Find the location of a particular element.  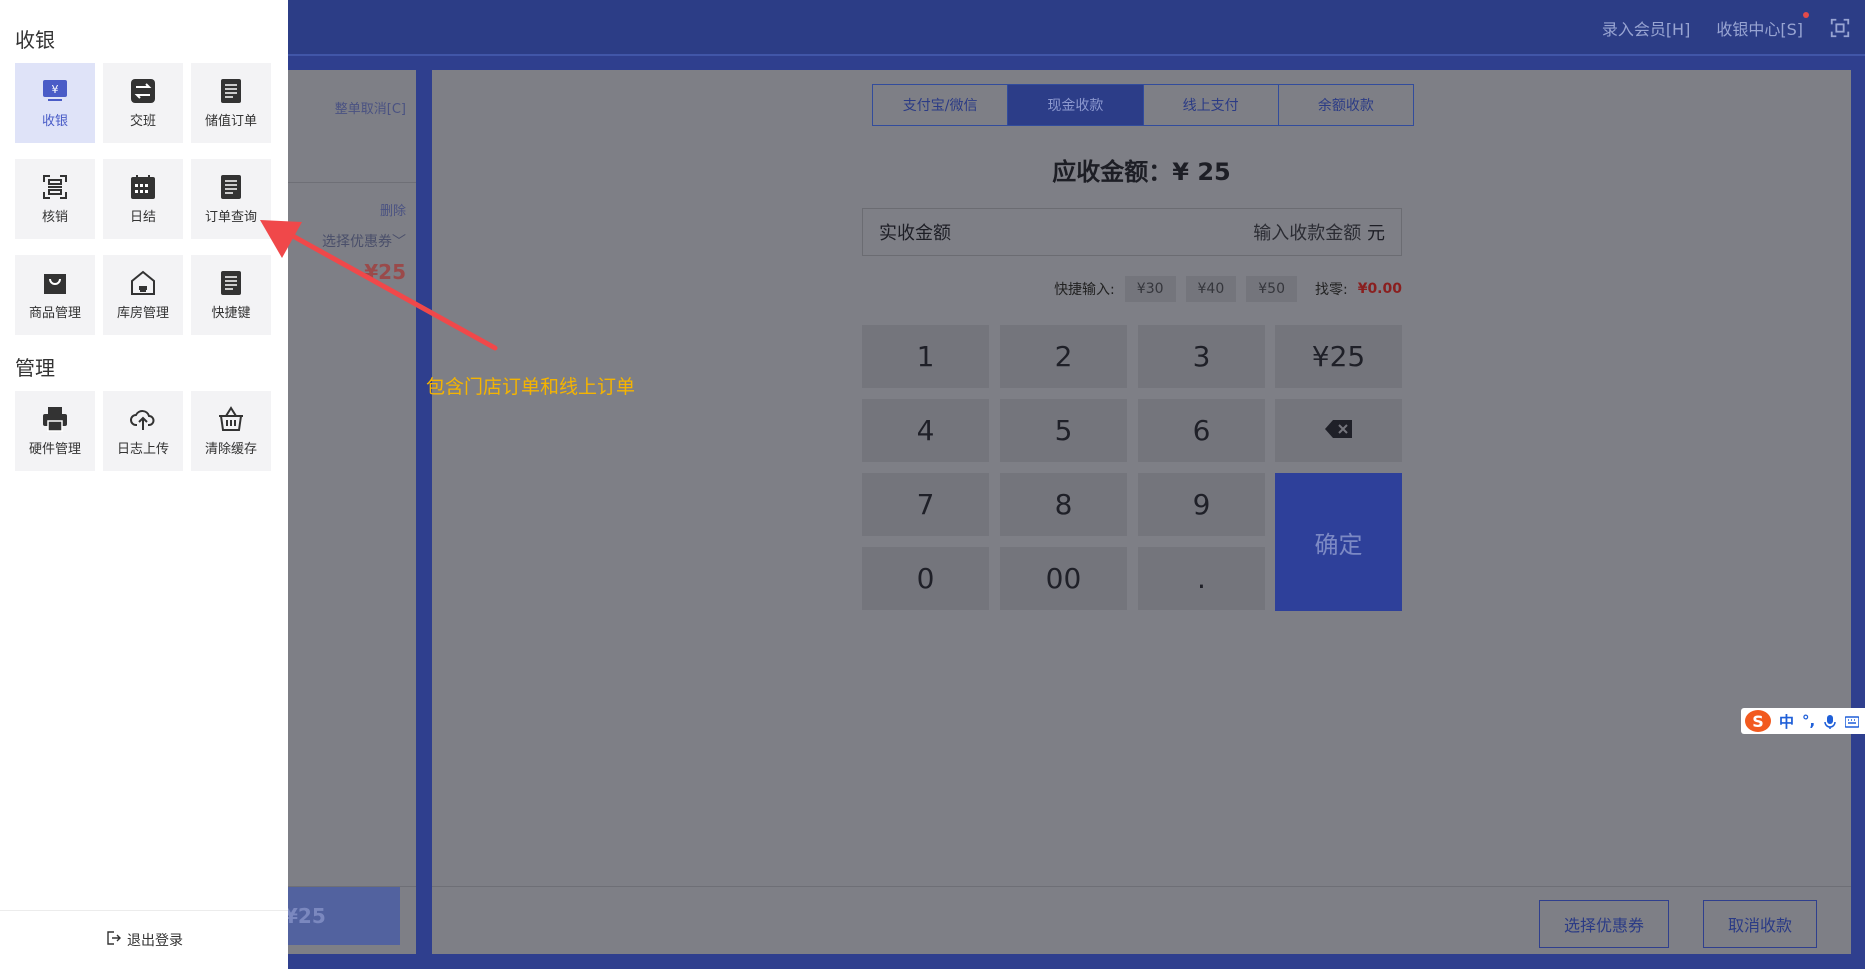

ime-mode: 中 is located at coordinates (1786, 721).